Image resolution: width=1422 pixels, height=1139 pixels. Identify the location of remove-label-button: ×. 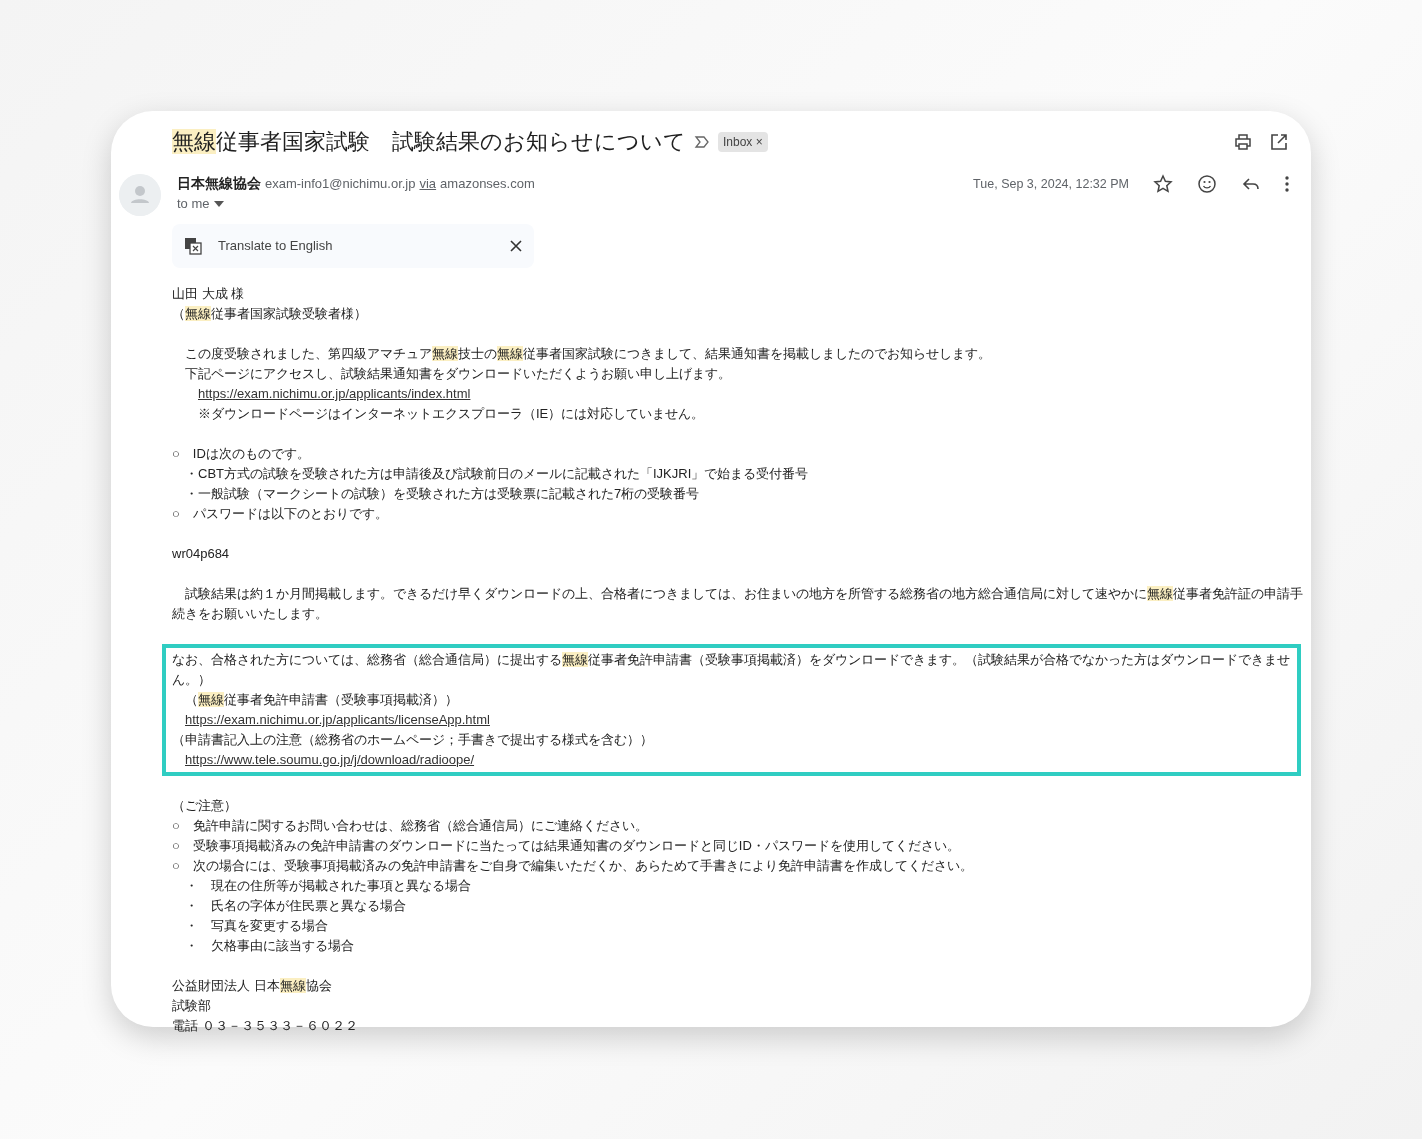
(759, 141).